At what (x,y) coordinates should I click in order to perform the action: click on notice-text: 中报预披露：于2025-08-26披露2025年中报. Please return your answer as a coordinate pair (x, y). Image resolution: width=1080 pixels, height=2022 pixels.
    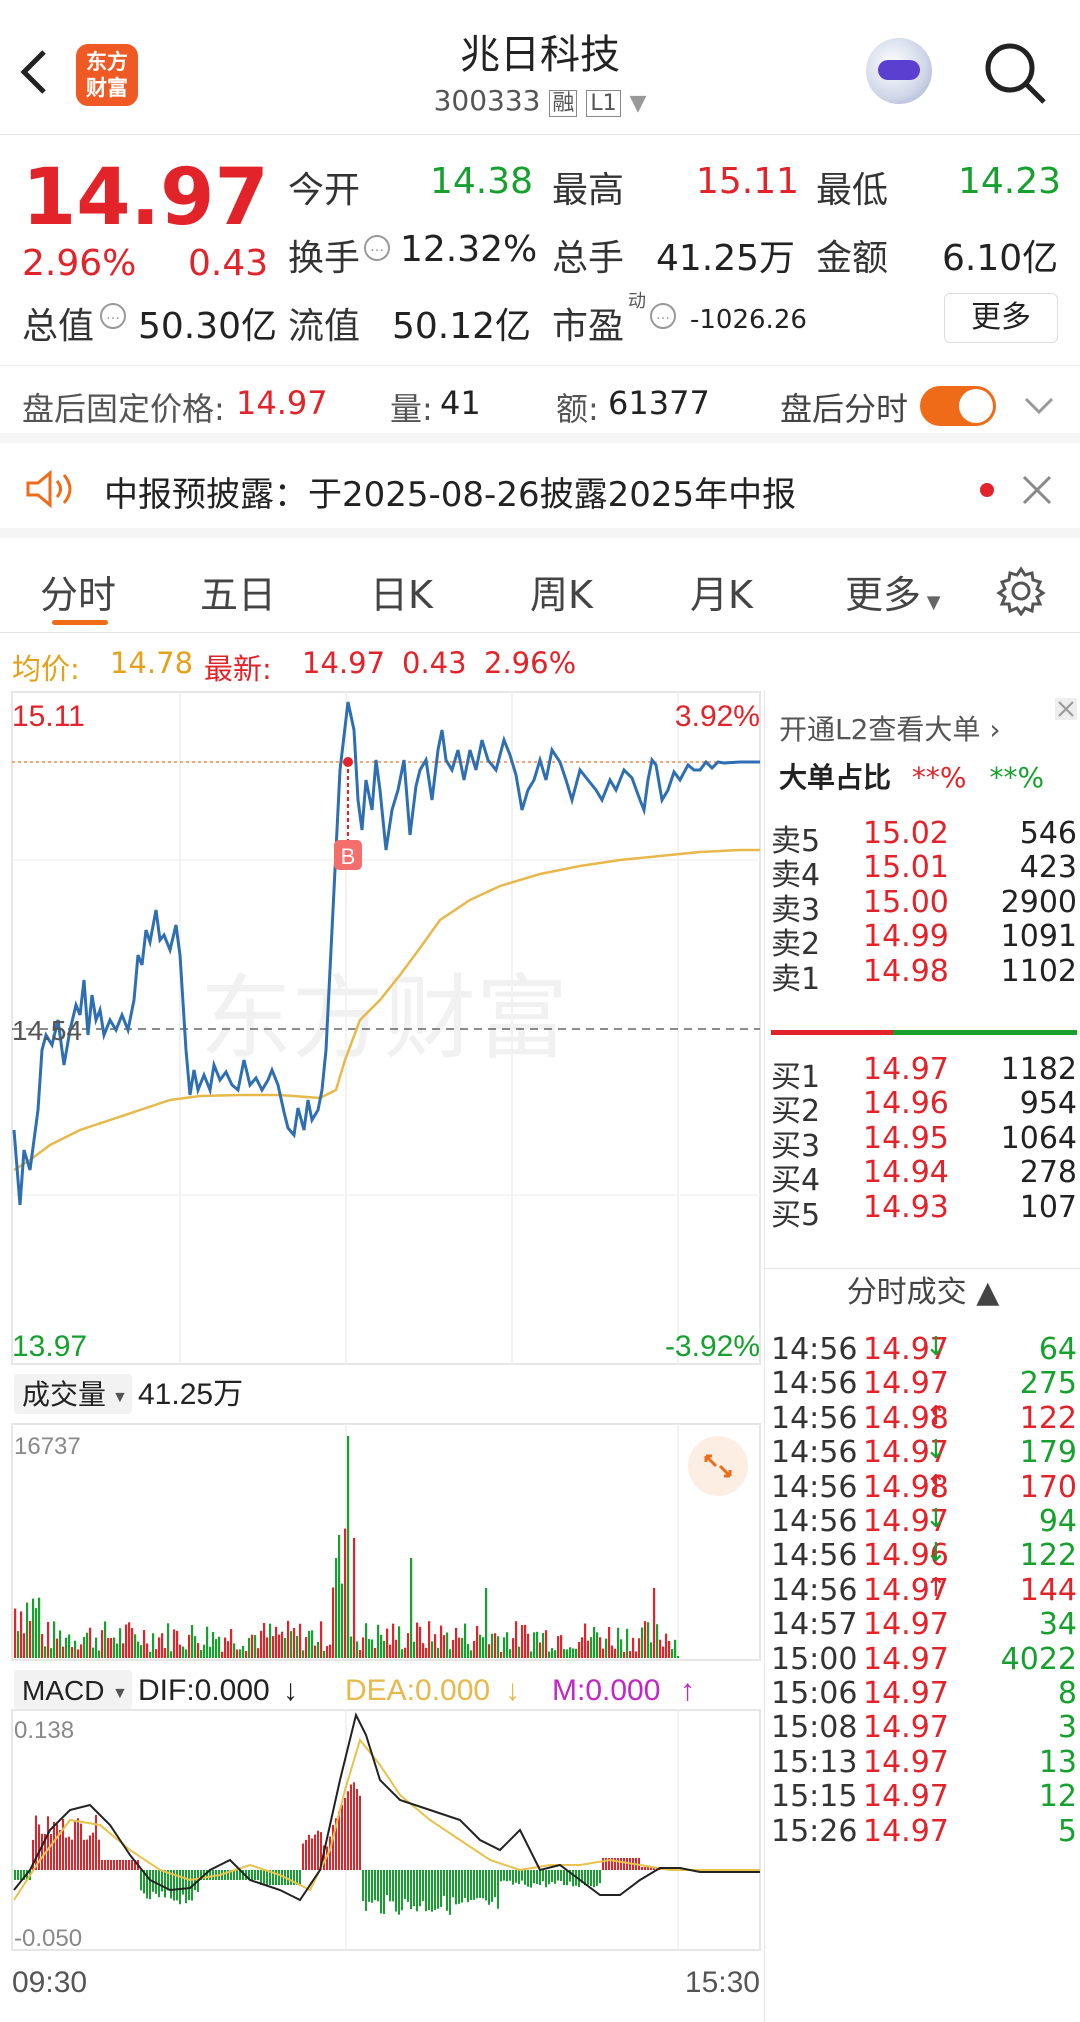
    Looking at the image, I should click on (450, 495).